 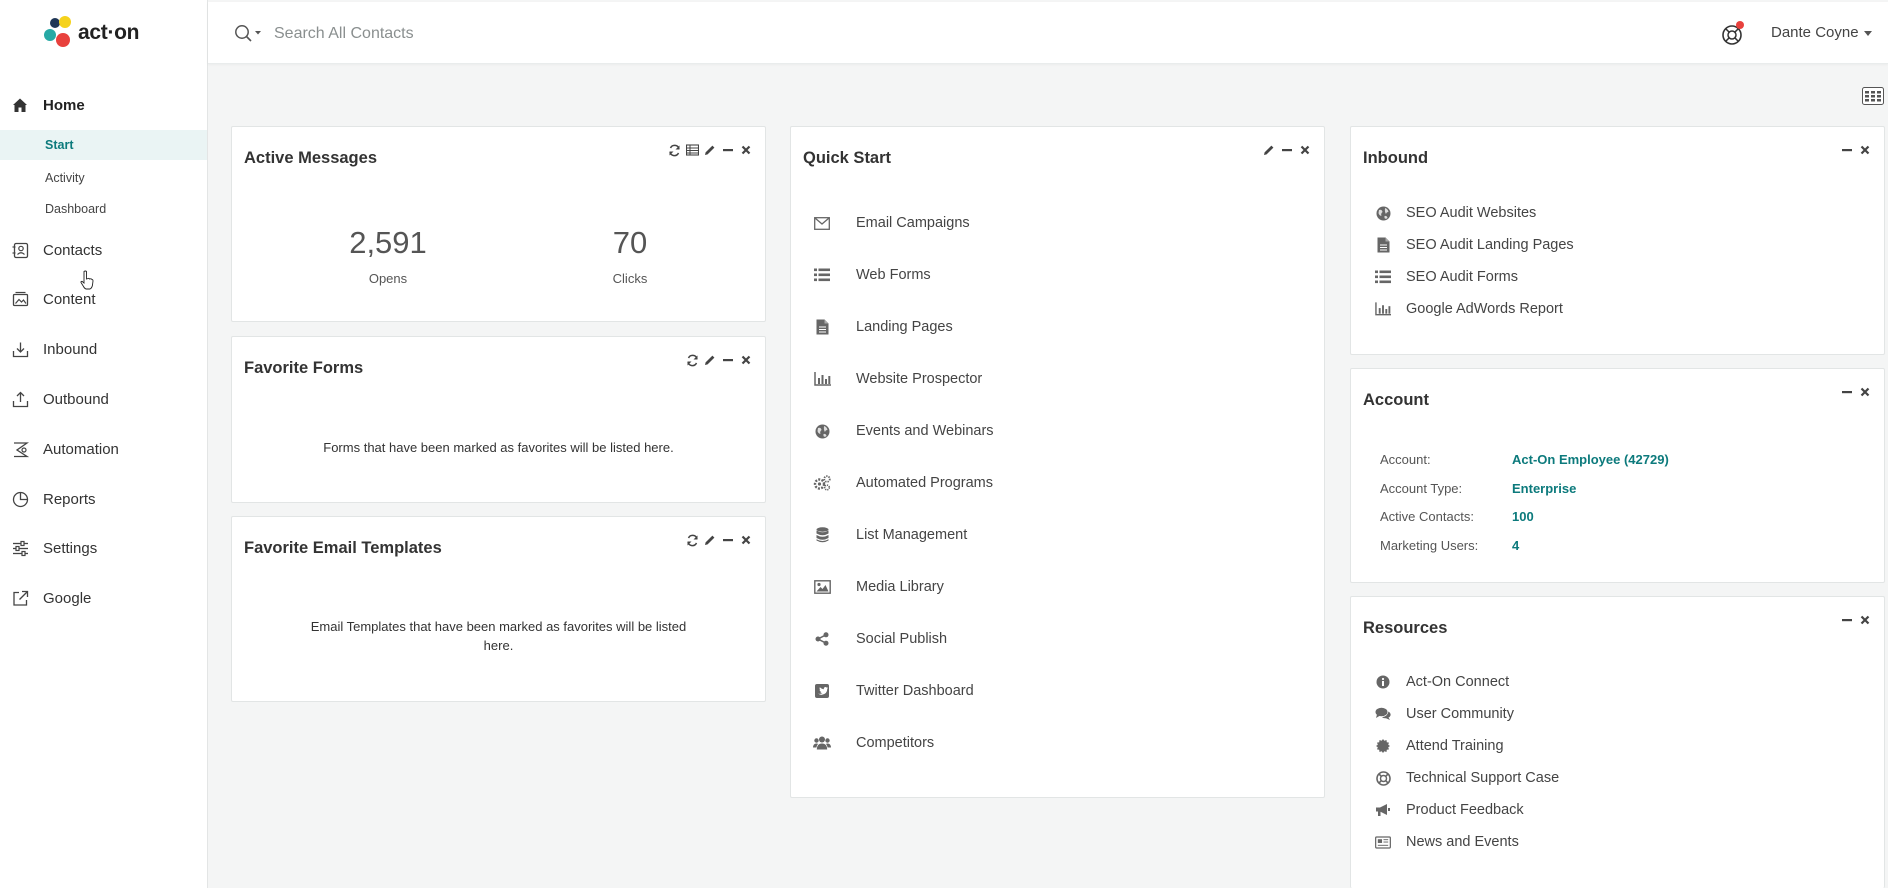 What do you see at coordinates (1427, 516) in the screenshot?
I see `active-contacts-key: Active Contacts:` at bounding box center [1427, 516].